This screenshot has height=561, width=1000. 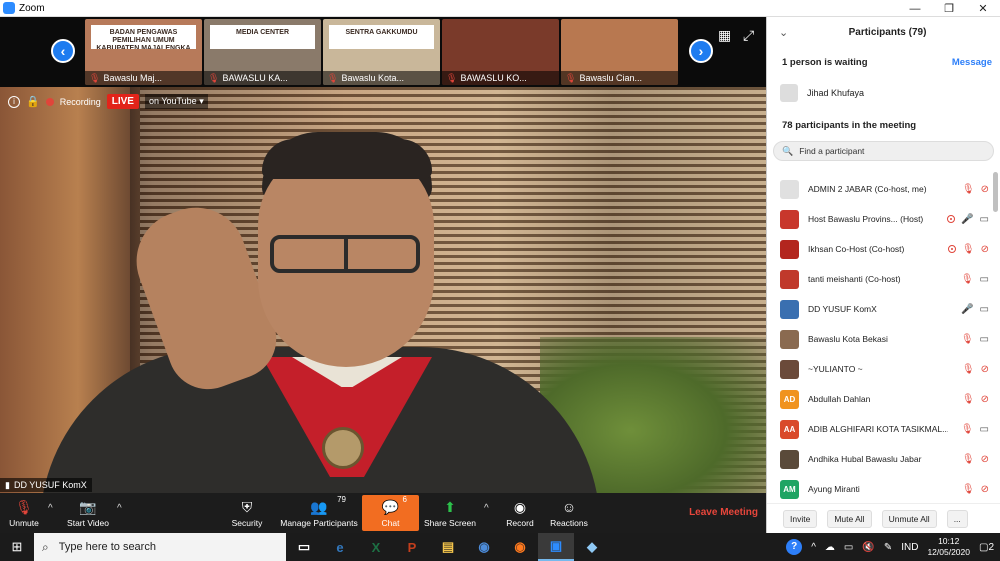 What do you see at coordinates (176, 101) in the screenshot?
I see `youtube-stream-dropdown: on YouTube ▾` at bounding box center [176, 101].